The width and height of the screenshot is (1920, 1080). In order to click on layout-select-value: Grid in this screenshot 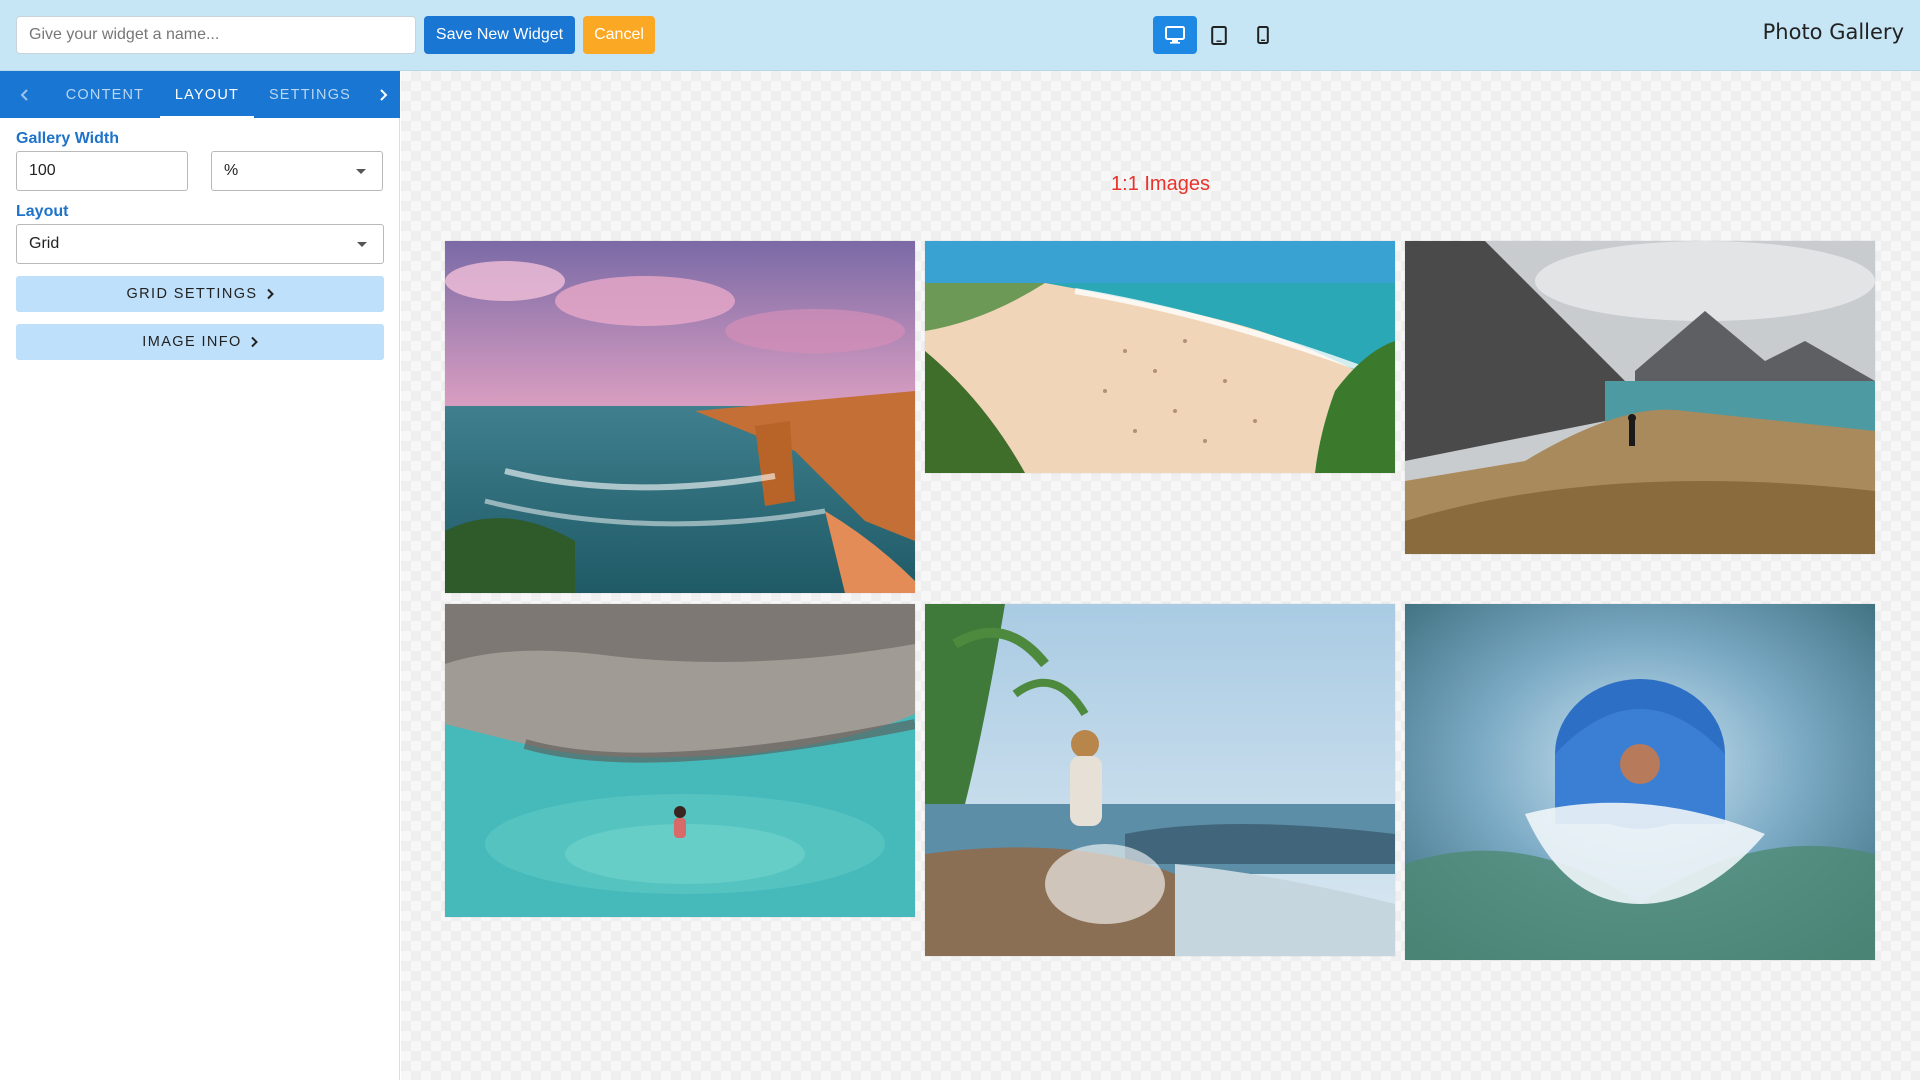, I will do `click(44, 243)`.